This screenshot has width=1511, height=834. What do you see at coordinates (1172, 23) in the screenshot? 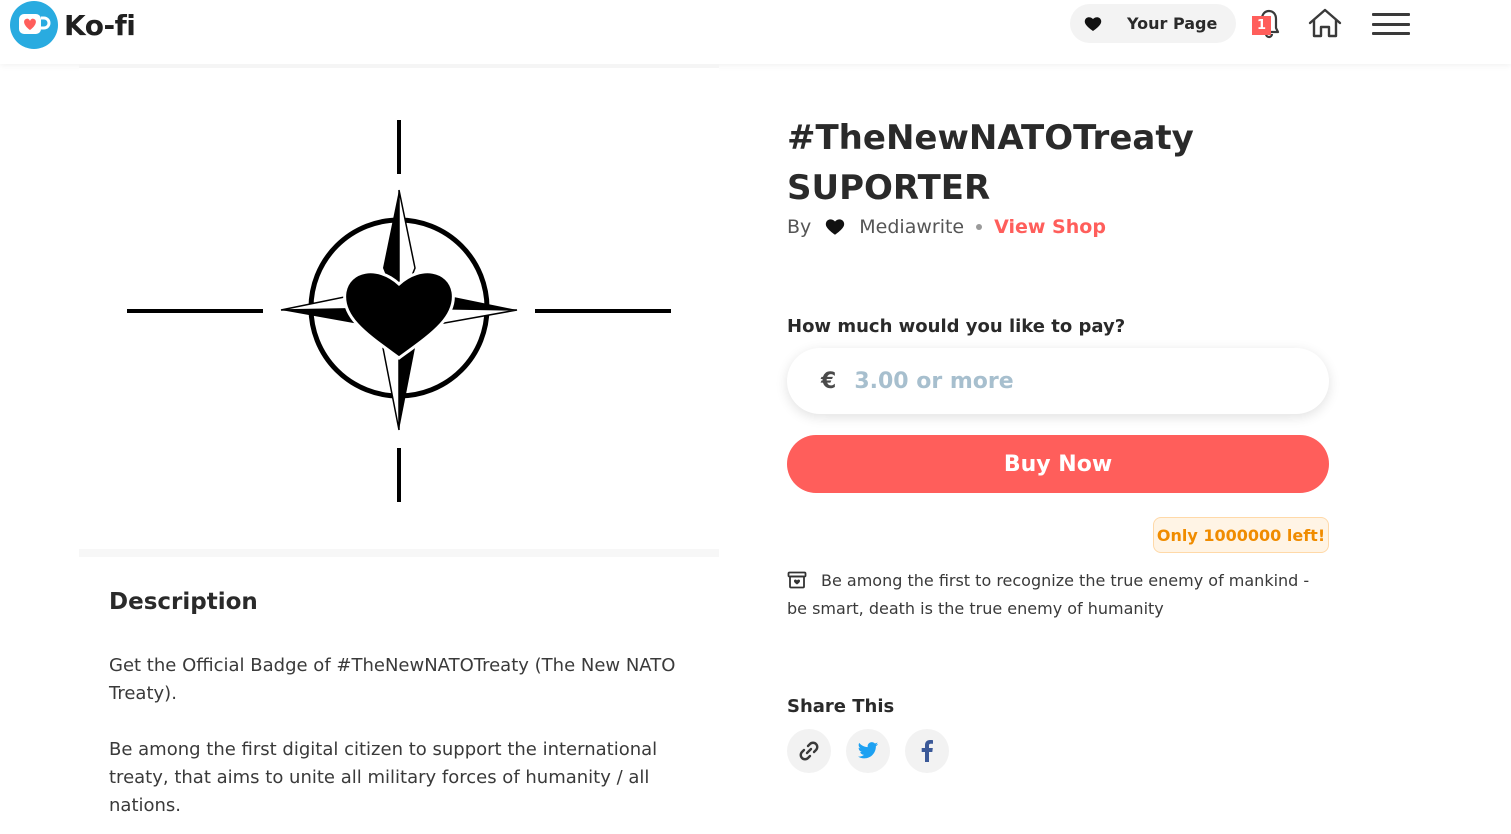
I see `your-page-label: Your Page` at bounding box center [1172, 23].